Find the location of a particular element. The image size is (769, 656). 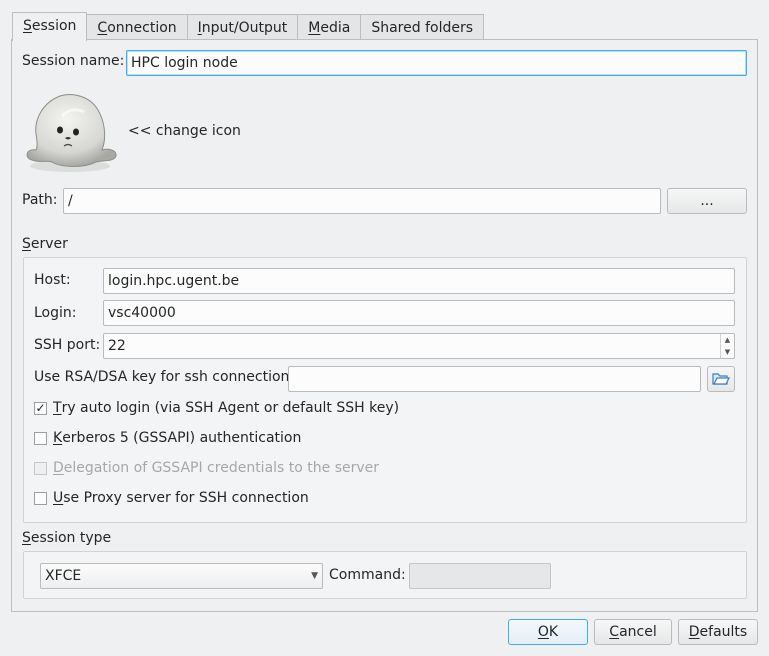

rsa-key-browse-button is located at coordinates (721, 379).